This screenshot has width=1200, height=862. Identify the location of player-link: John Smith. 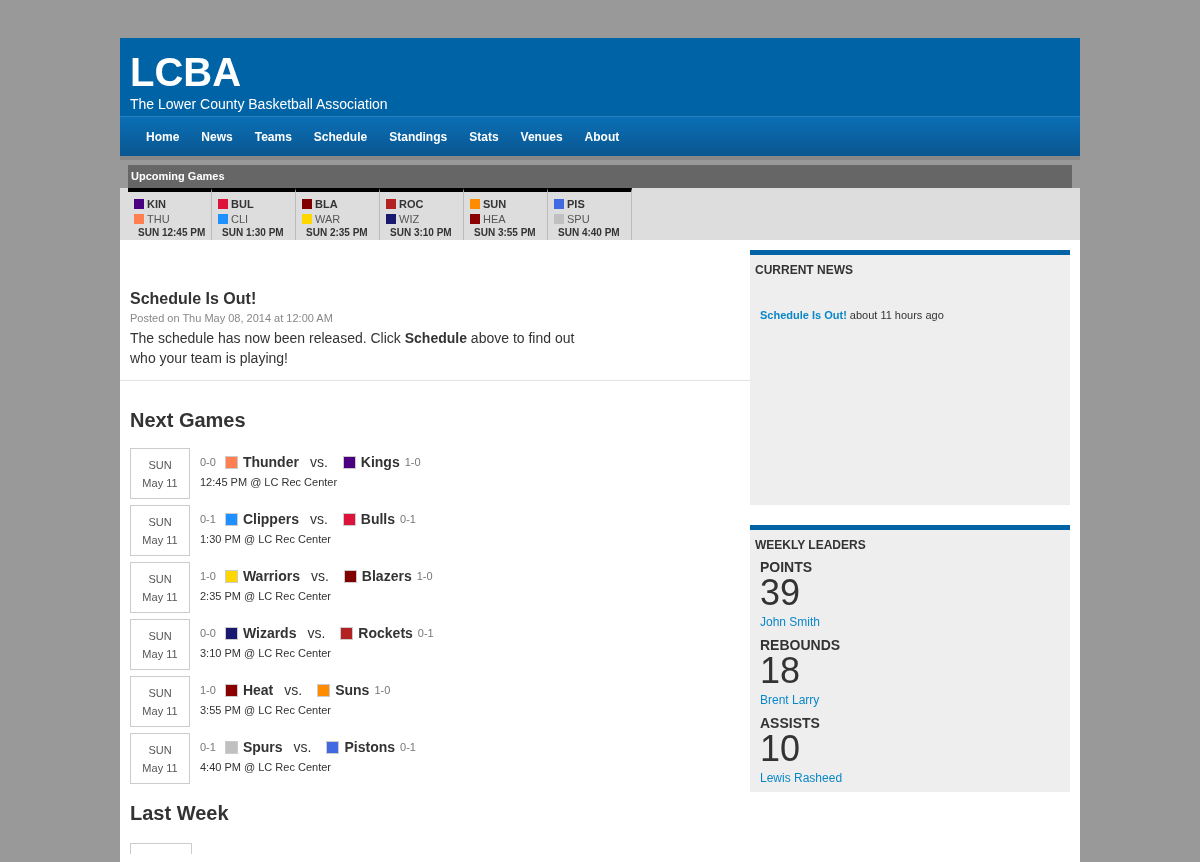
(790, 622).